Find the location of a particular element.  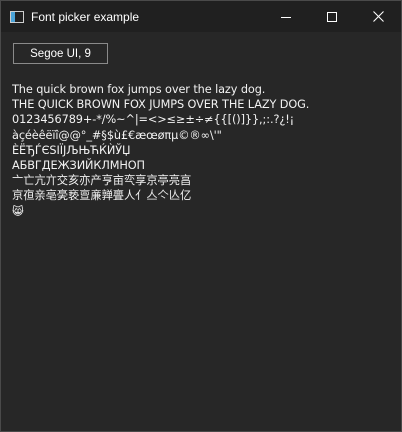

title-bar: Font picker example is located at coordinates (201, 16).